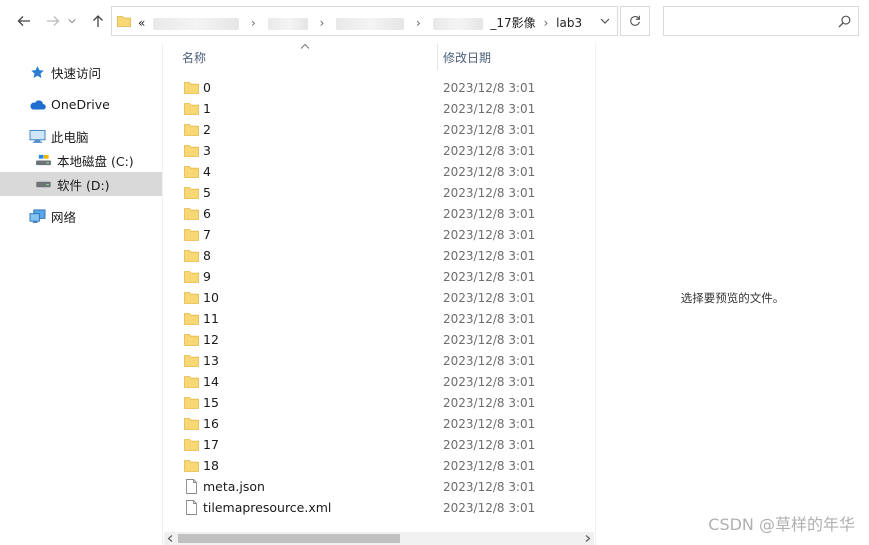  Describe the element at coordinates (781, 524) in the screenshot. I see `watermark: CSDN @草样的年华` at that location.